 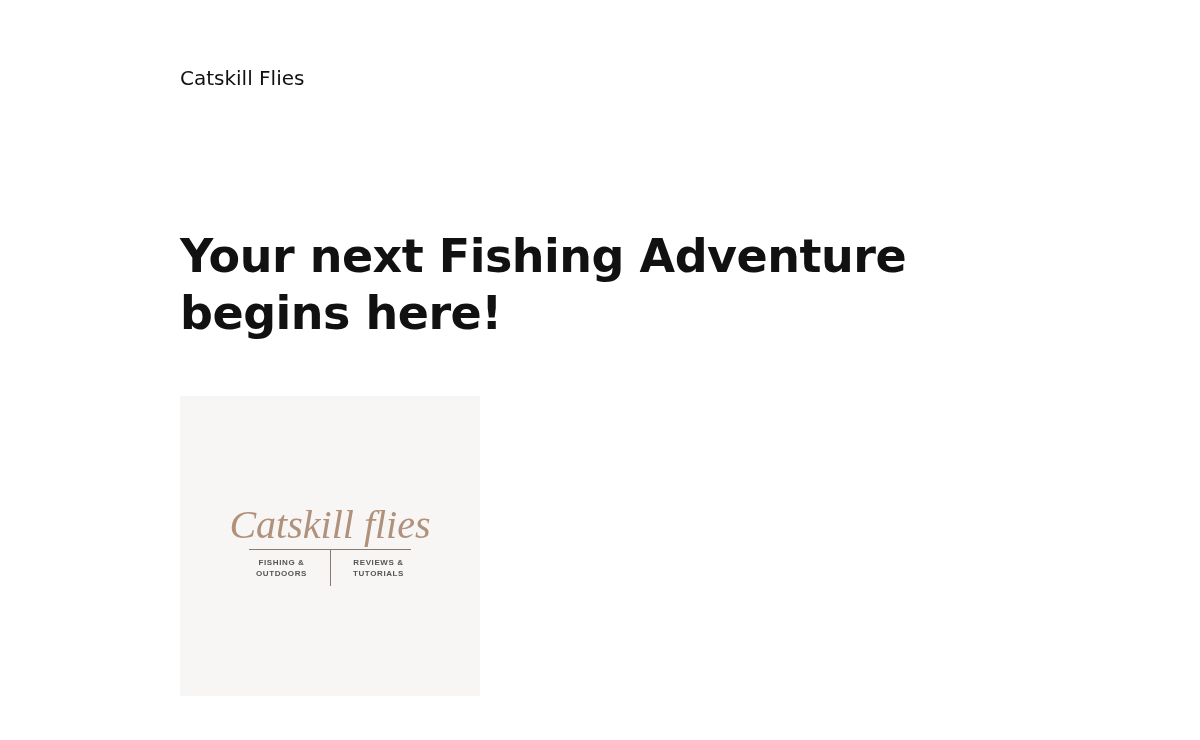 I want to click on logo-tagline: FISHING & OUTDOORS, so click(x=281, y=568).